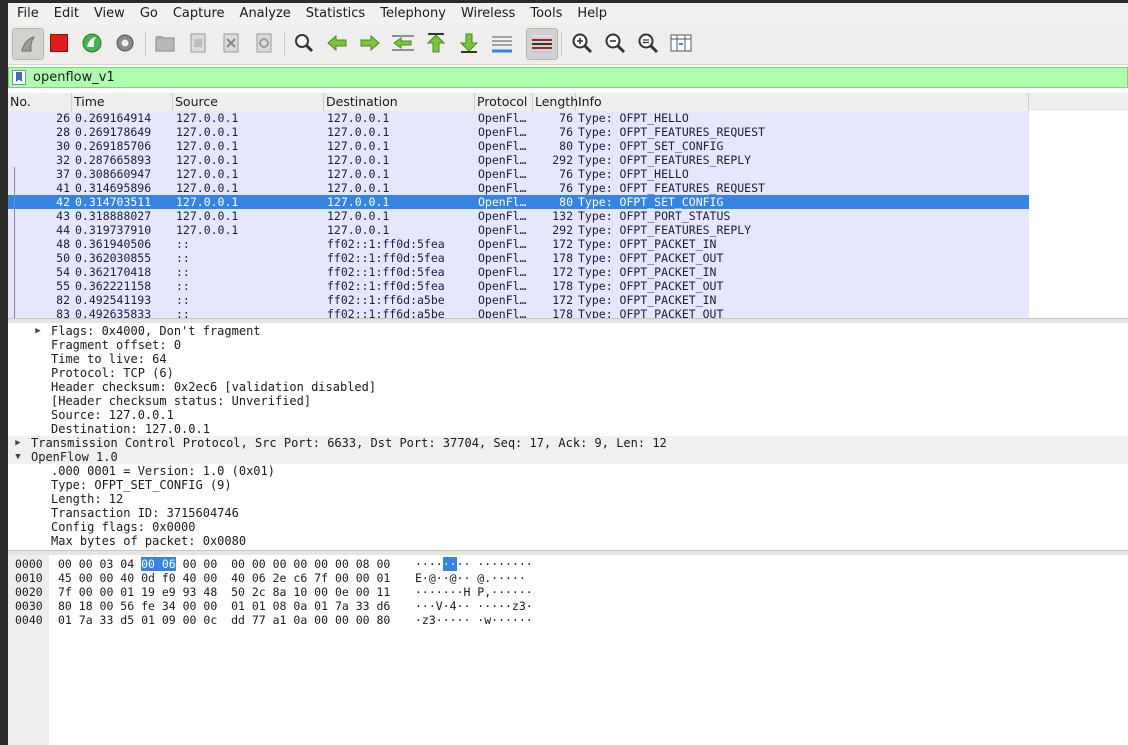 This screenshot has width=1128, height=745. I want to click on go-forward-icon, so click(370, 43).